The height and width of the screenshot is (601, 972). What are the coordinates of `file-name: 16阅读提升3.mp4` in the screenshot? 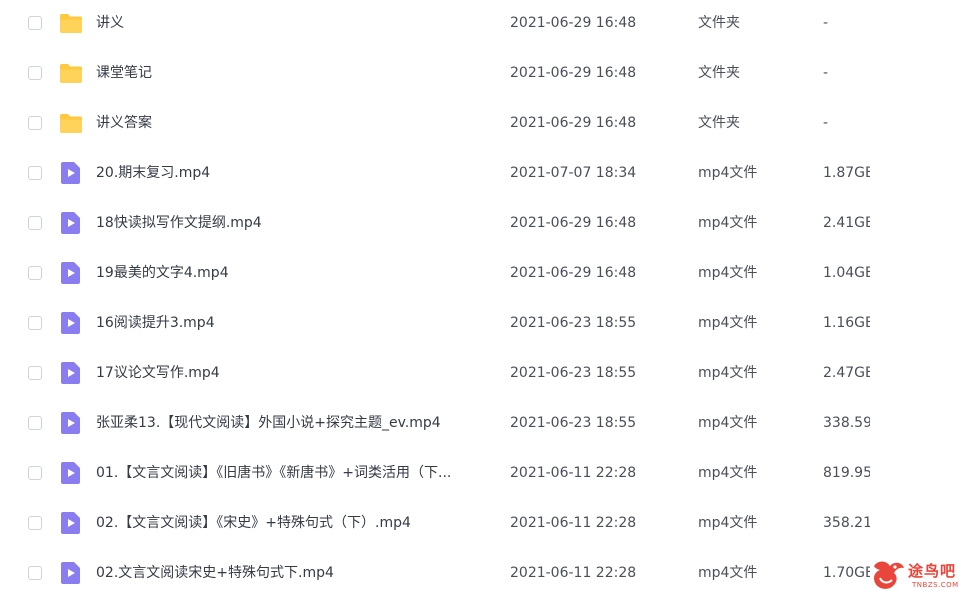 It's located at (155, 323).